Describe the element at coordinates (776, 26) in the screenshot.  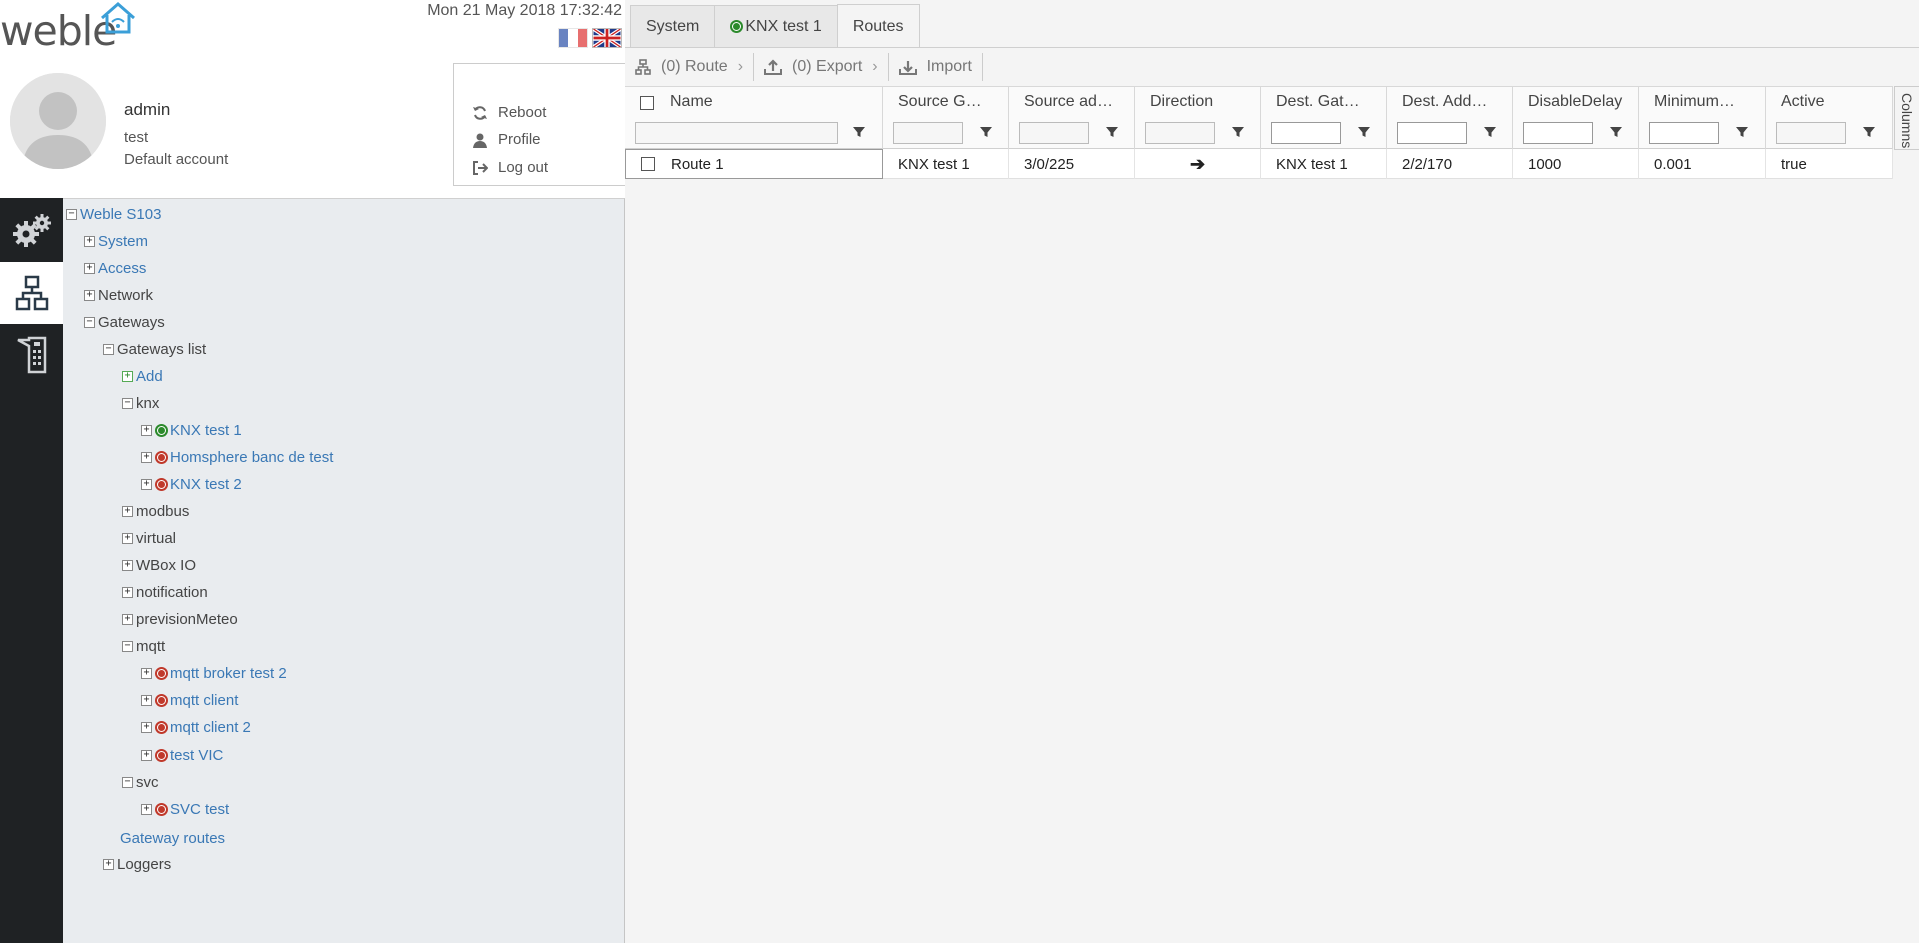
I see `tab-knx-test-1: KNX test 1` at that location.